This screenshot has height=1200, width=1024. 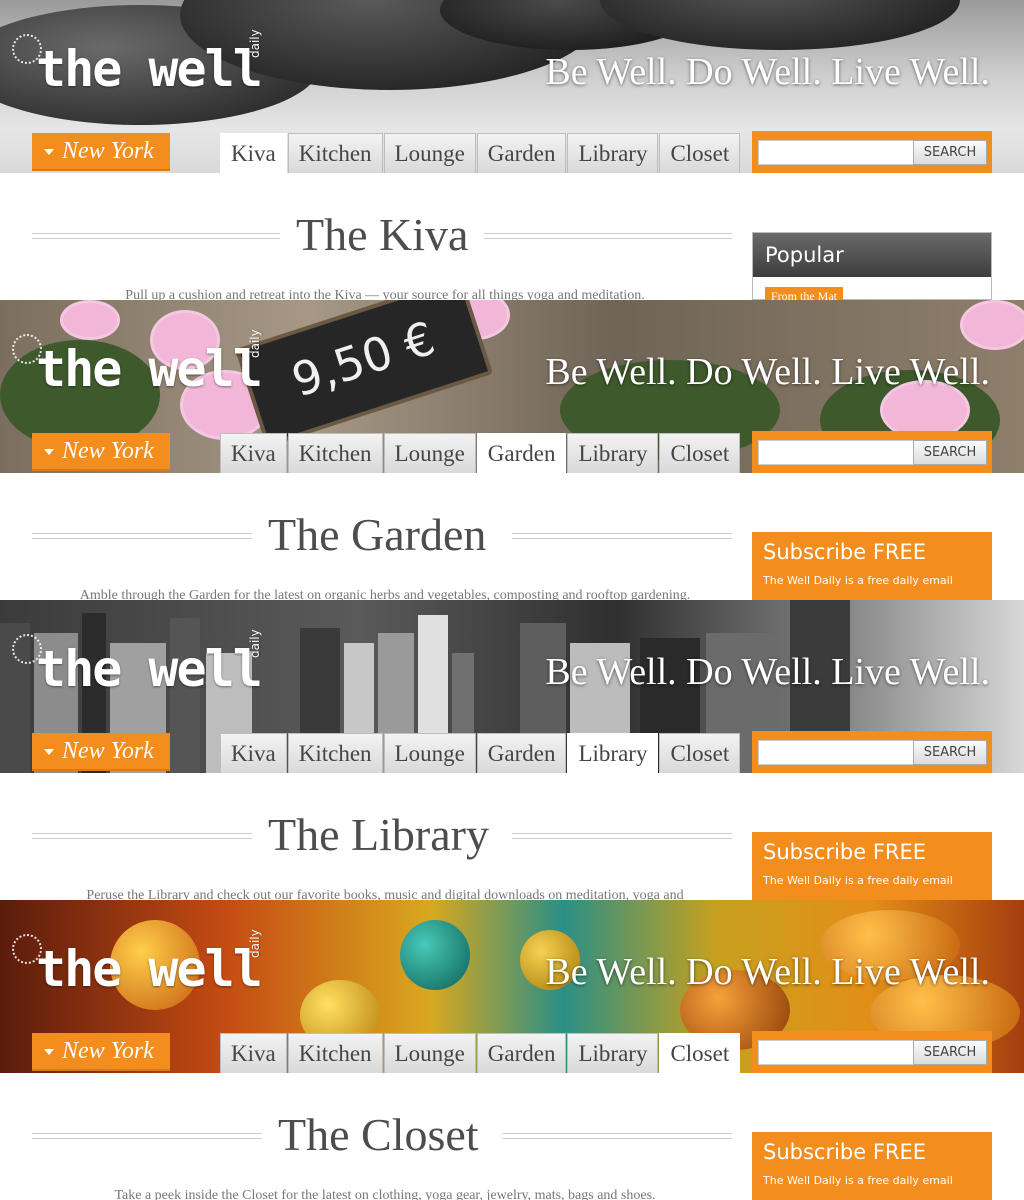 I want to click on chalkboard-price: 9,50 €, so click(x=363, y=359).